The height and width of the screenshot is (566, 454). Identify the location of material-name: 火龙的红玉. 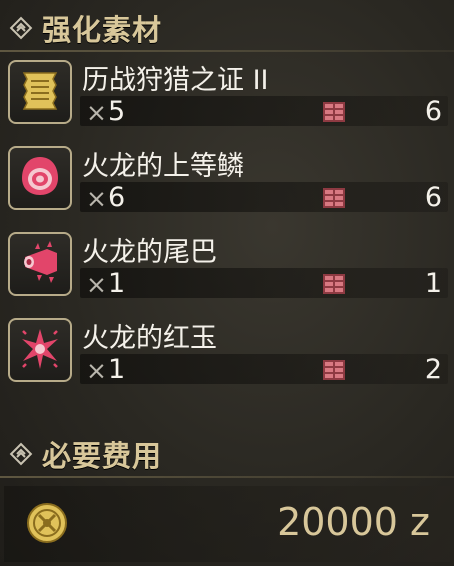
(149, 338).